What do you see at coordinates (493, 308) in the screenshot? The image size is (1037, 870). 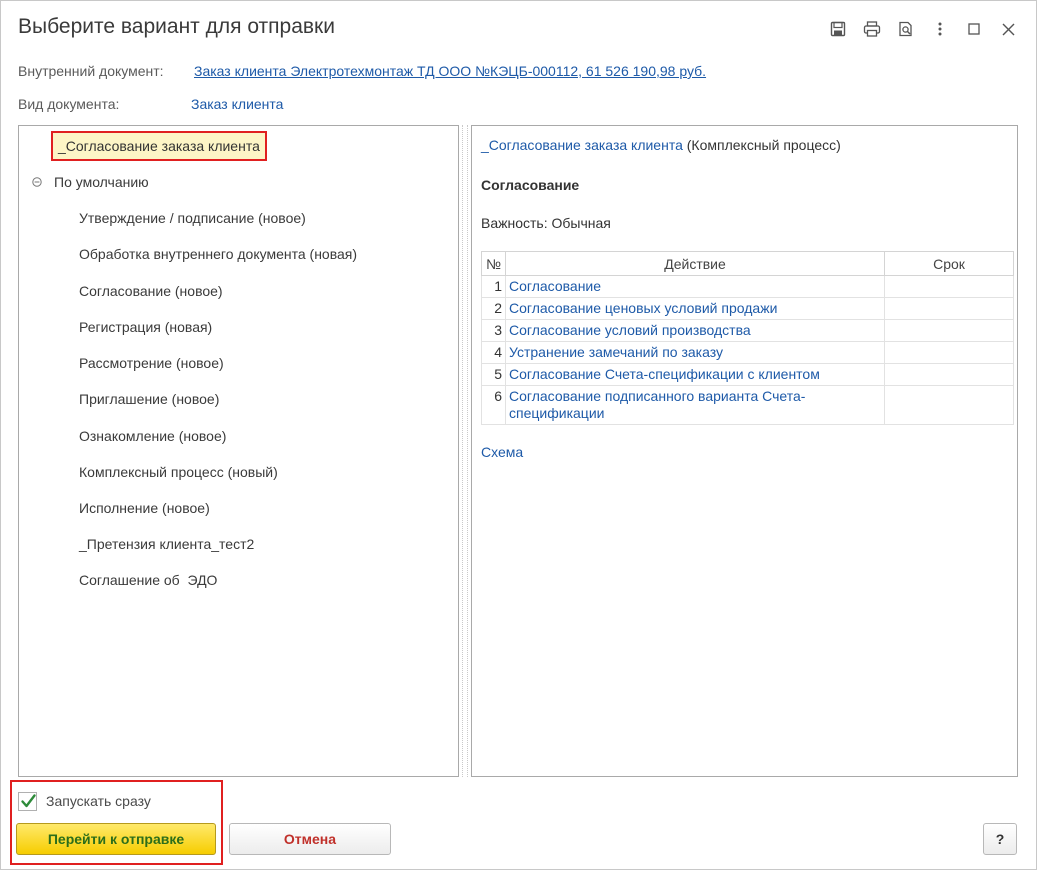 I see `row-num: 2` at bounding box center [493, 308].